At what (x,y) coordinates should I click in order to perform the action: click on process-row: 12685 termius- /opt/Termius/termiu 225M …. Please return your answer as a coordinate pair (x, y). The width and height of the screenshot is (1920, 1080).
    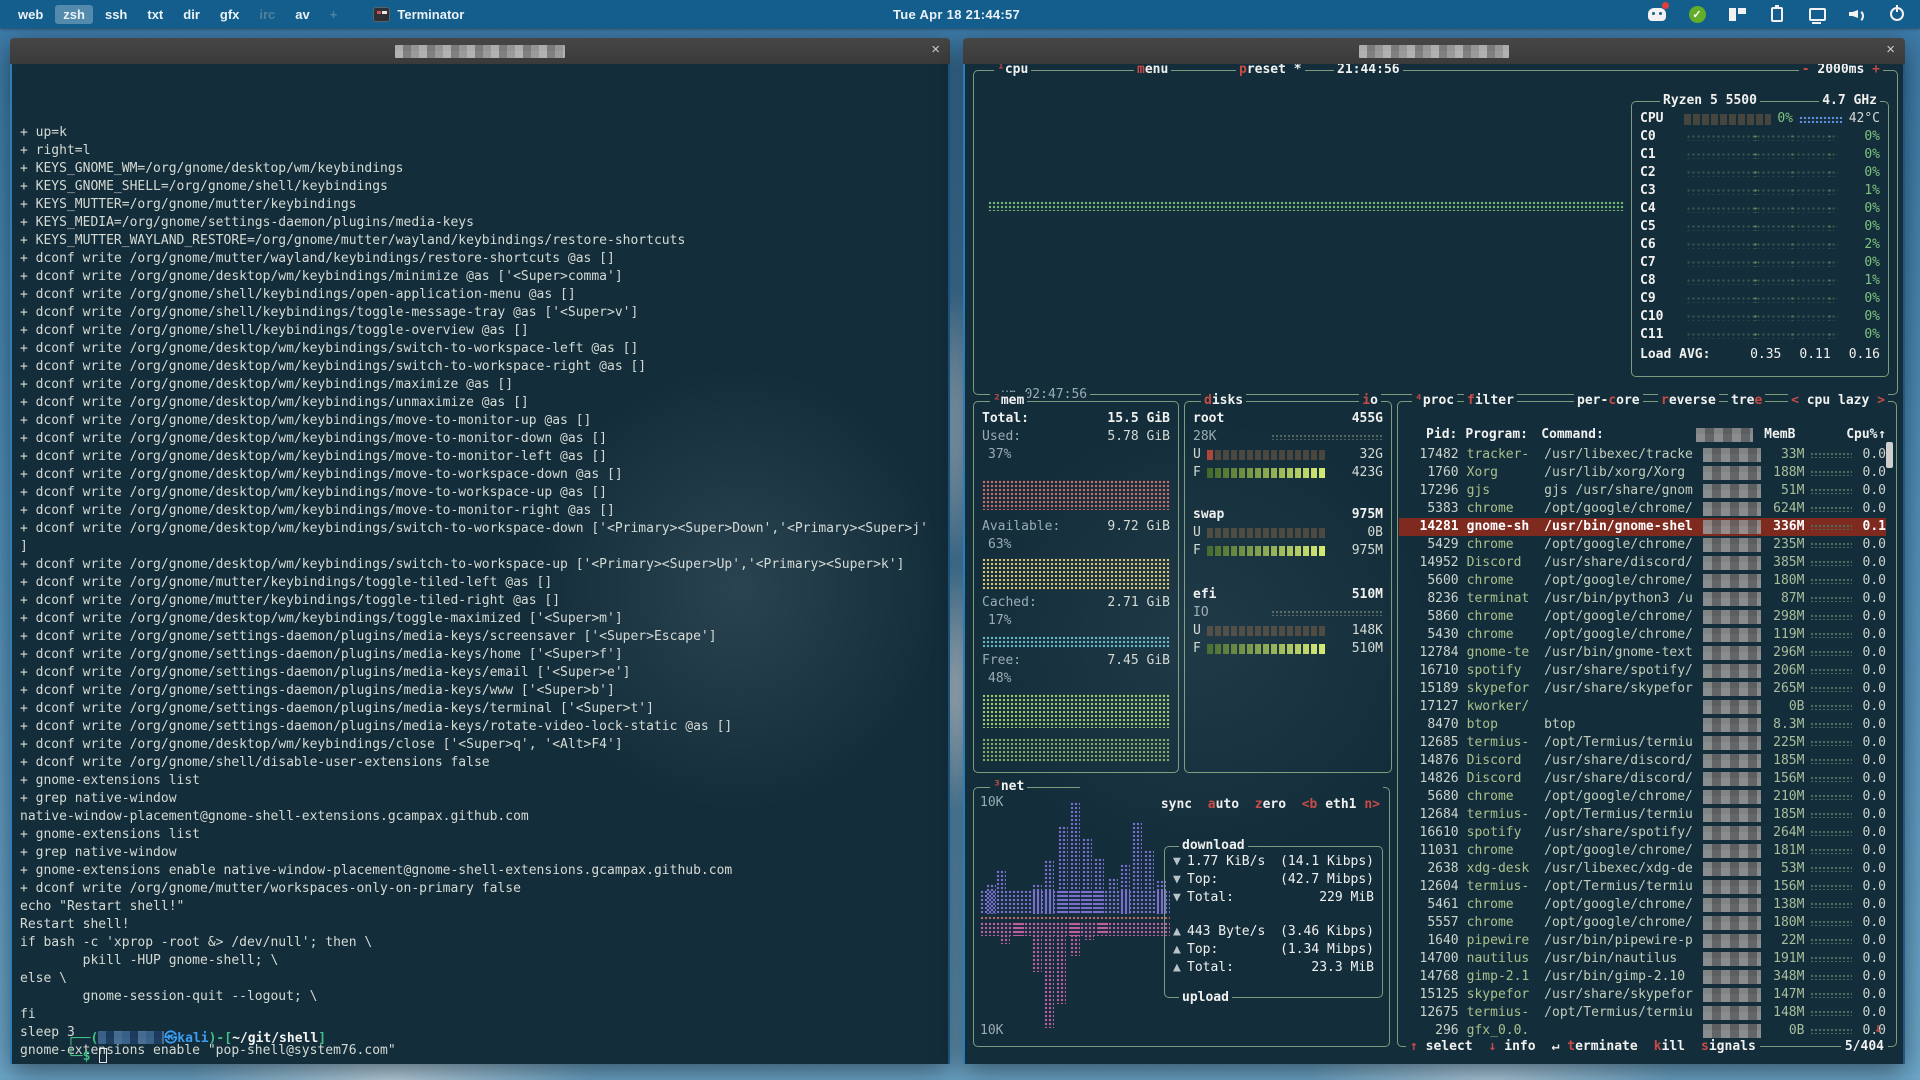
    Looking at the image, I should click on (1642, 743).